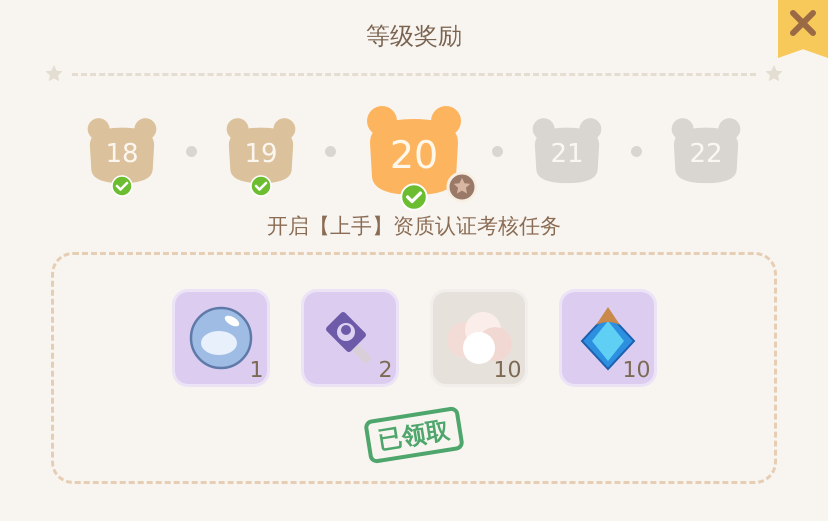  What do you see at coordinates (257, 370) in the screenshot?
I see `reward-count: 1` at bounding box center [257, 370].